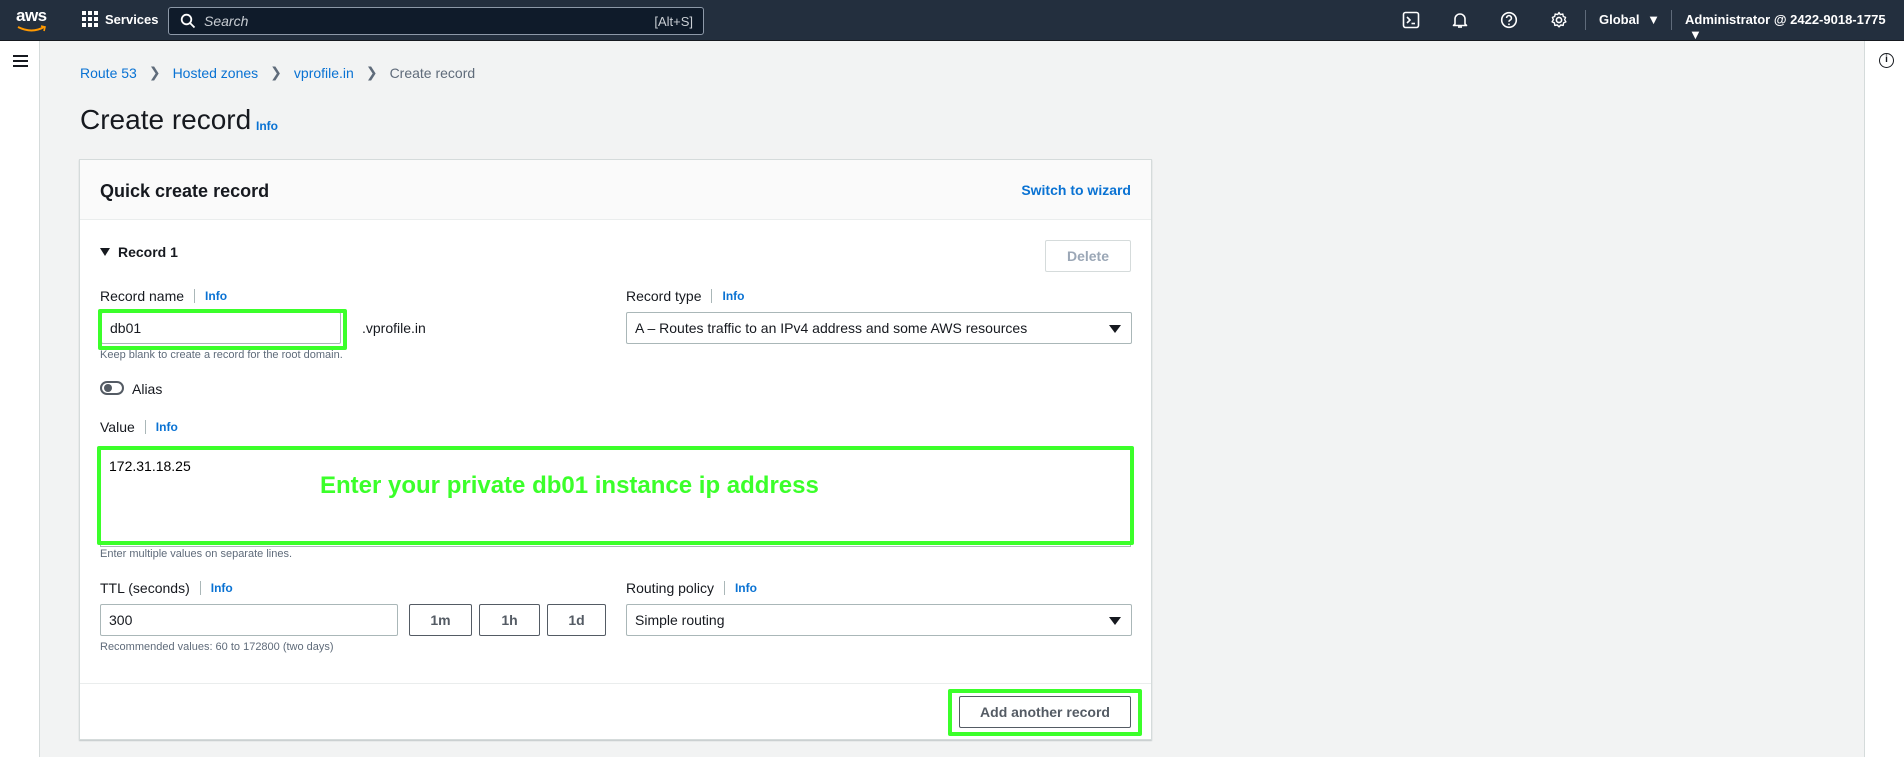 The width and height of the screenshot is (1904, 757). What do you see at coordinates (1886, 60) in the screenshot?
I see `info-panel-icon: i` at bounding box center [1886, 60].